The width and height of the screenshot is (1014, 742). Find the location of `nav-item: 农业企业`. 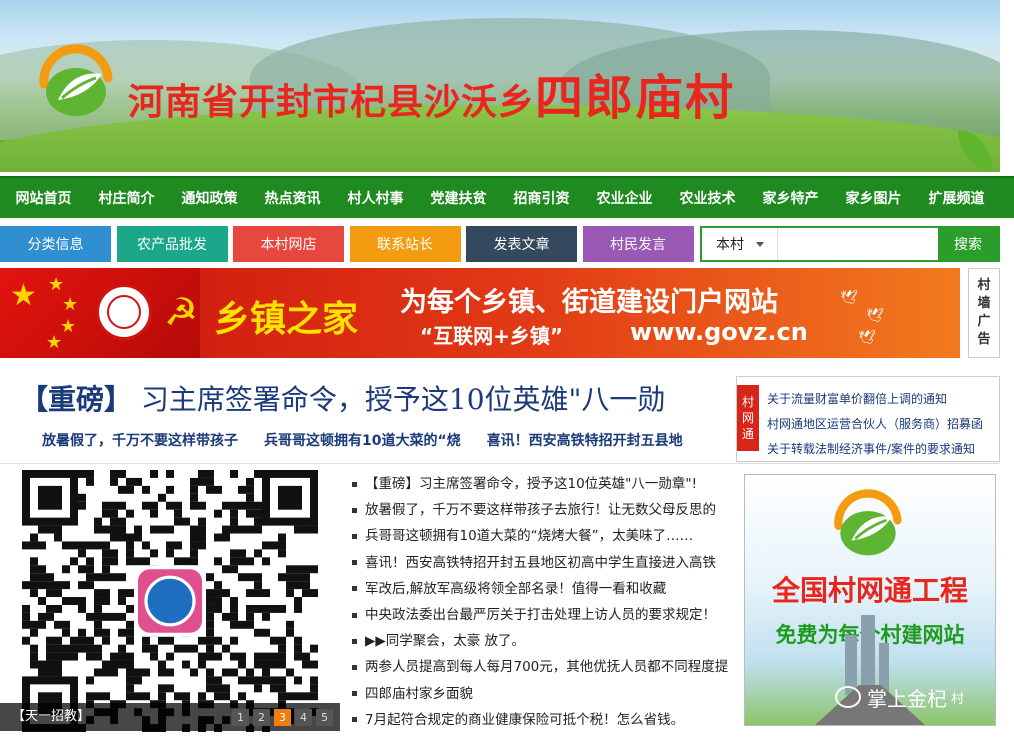

nav-item: 农业企业 is located at coordinates (624, 198).